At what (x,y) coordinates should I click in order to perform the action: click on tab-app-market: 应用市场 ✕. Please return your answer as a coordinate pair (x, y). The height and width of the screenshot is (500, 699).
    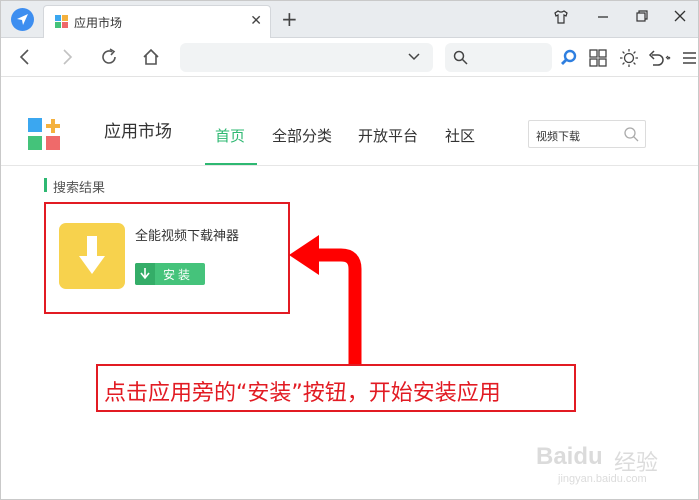
    Looking at the image, I should click on (157, 21).